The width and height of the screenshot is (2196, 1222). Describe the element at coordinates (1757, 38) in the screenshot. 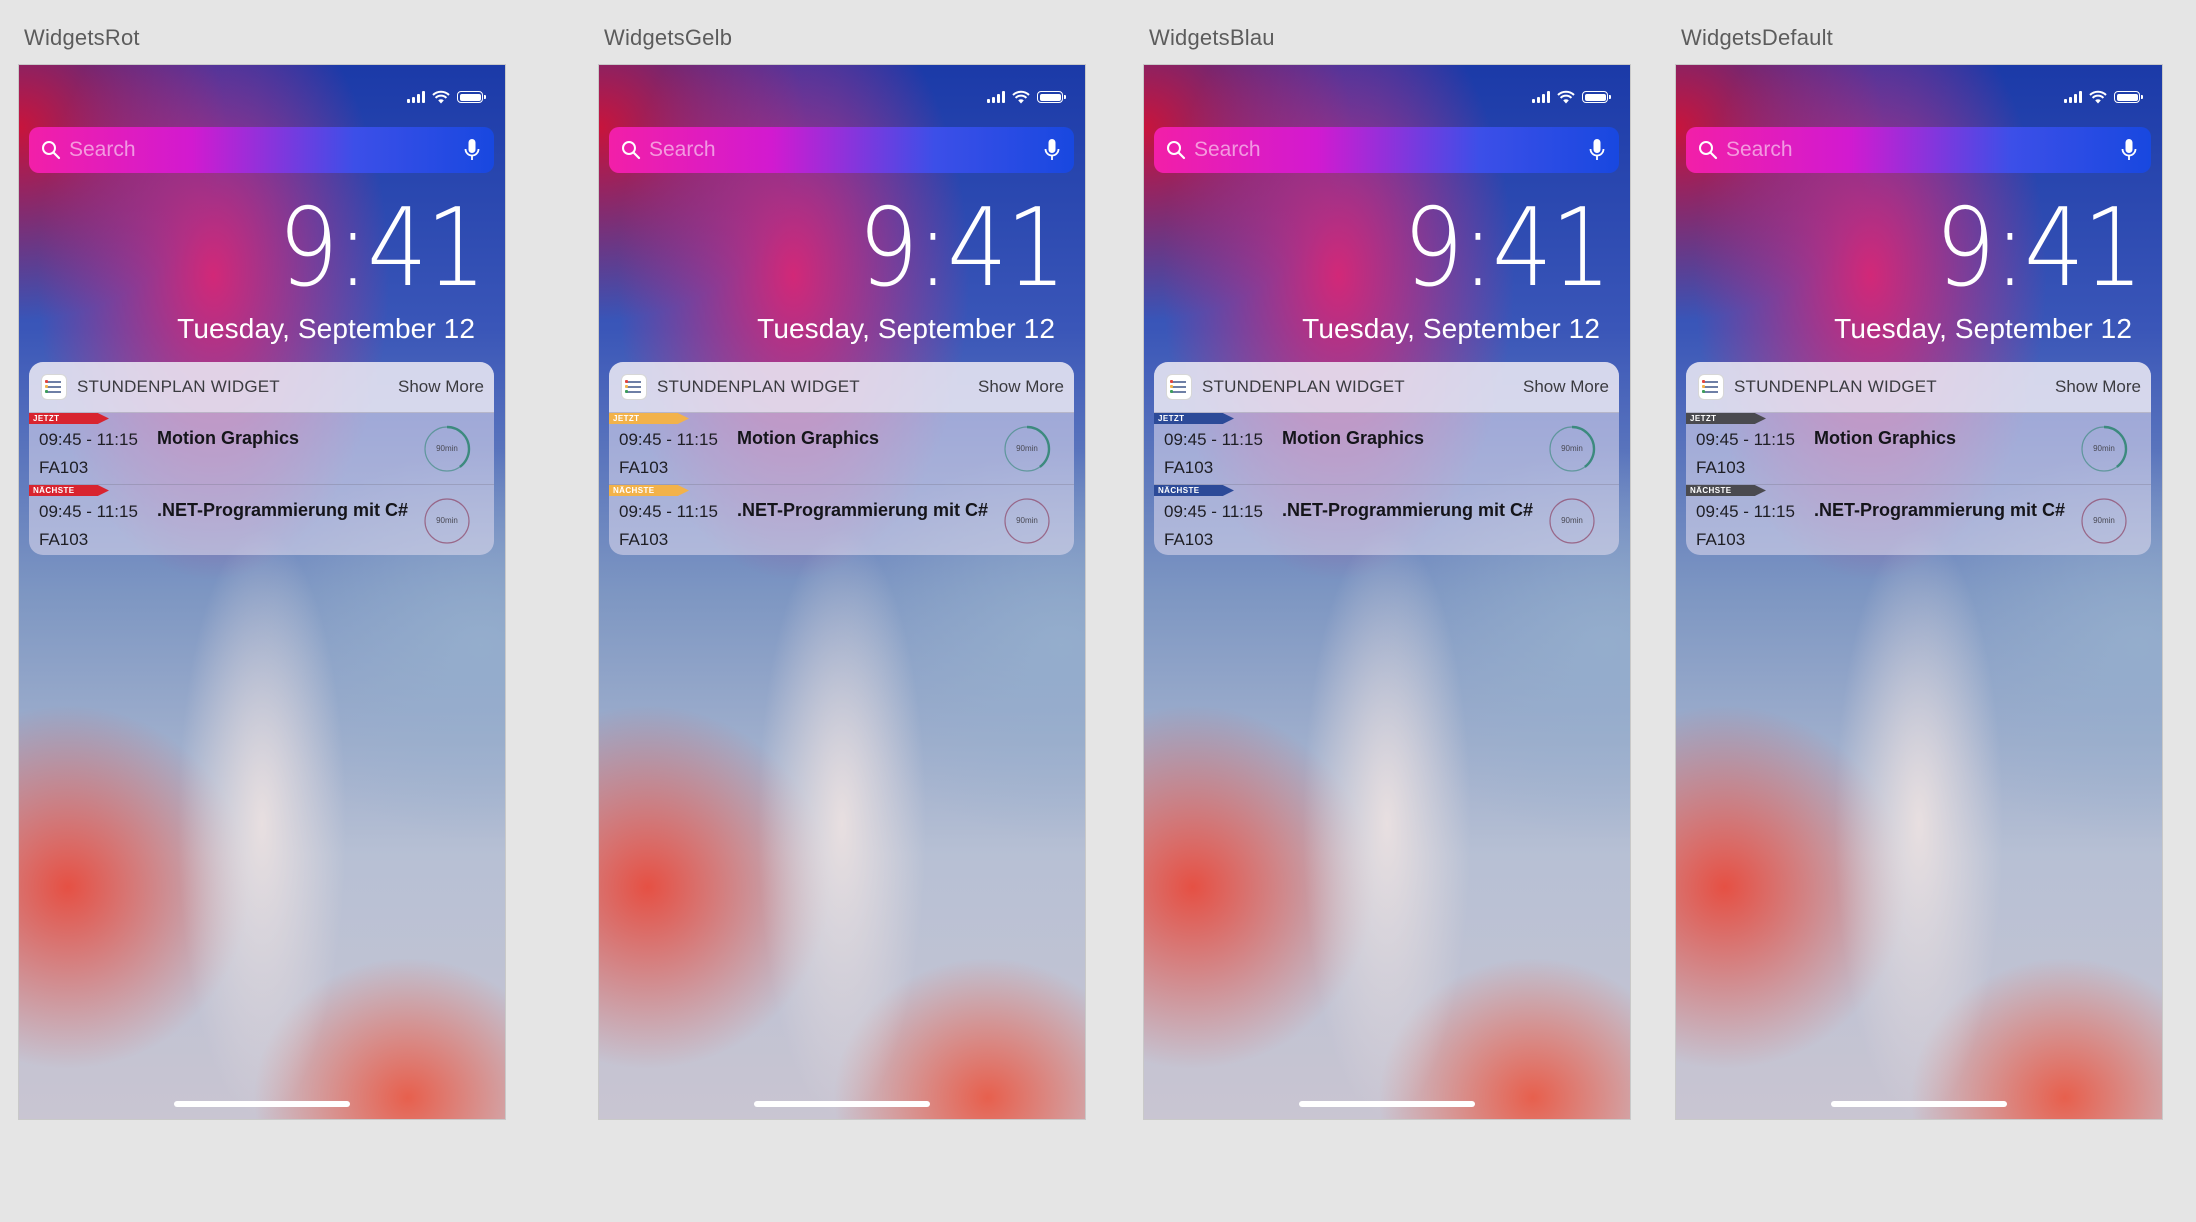

I see `artboard-title: WidgetsDefault` at that location.